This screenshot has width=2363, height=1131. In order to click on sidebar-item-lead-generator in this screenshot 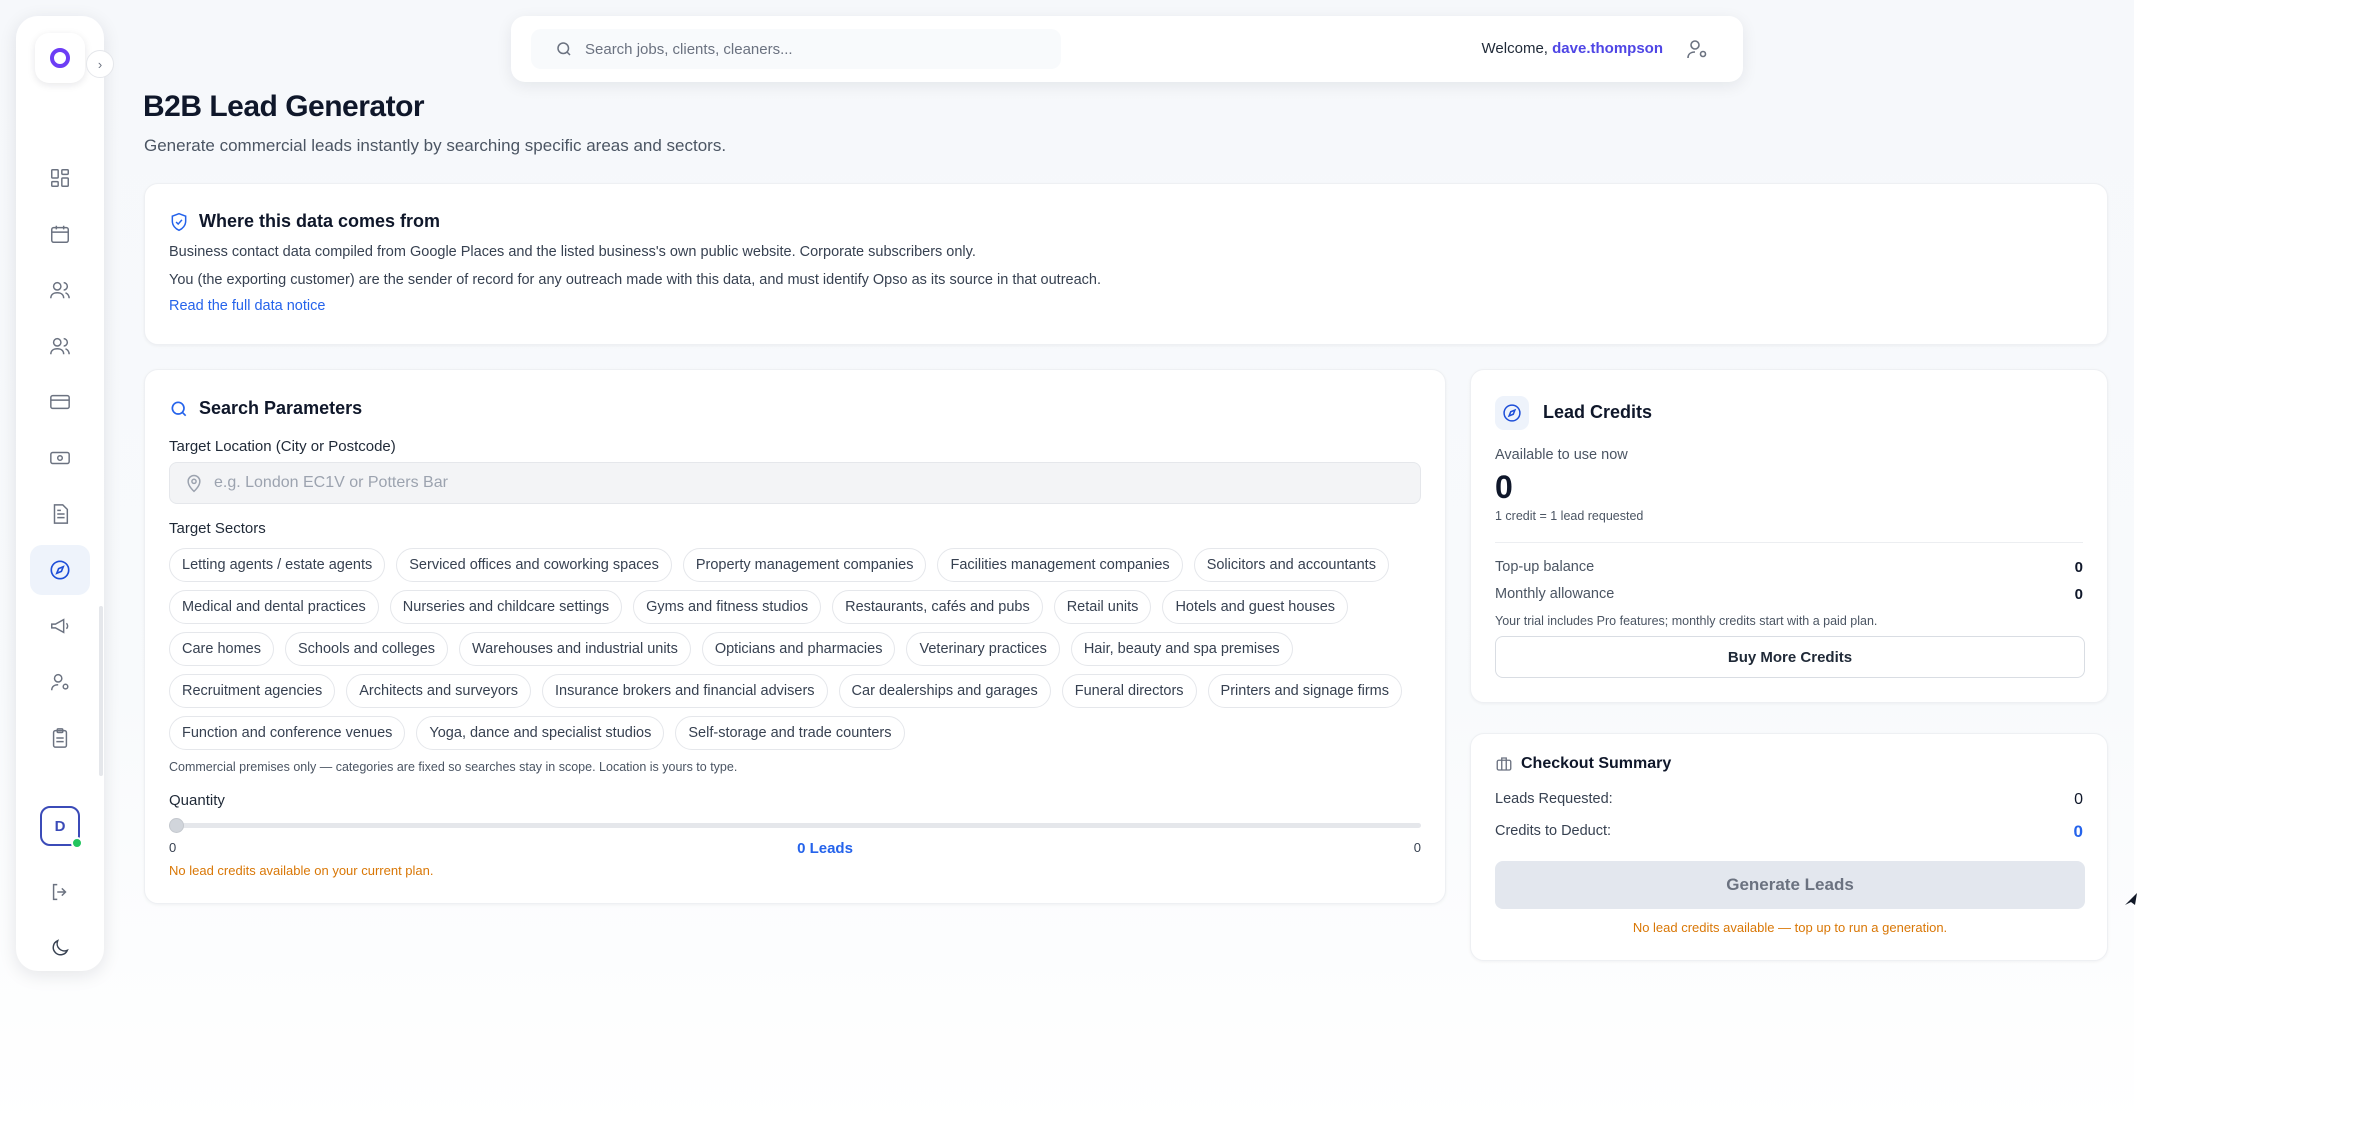, I will do `click(60, 570)`.